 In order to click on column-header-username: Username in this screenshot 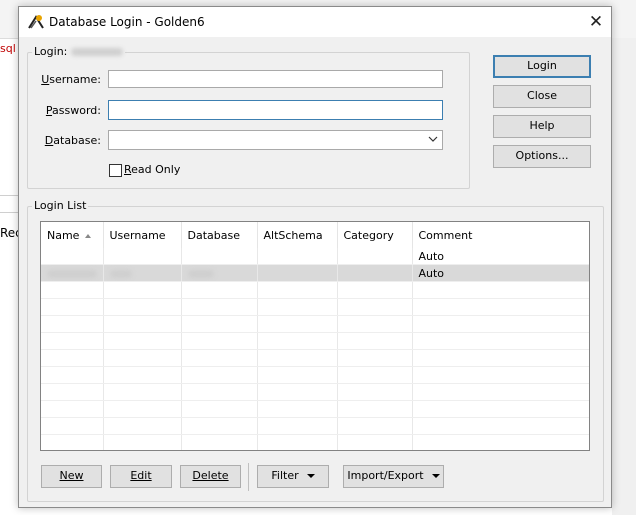, I will do `click(142, 235)`.